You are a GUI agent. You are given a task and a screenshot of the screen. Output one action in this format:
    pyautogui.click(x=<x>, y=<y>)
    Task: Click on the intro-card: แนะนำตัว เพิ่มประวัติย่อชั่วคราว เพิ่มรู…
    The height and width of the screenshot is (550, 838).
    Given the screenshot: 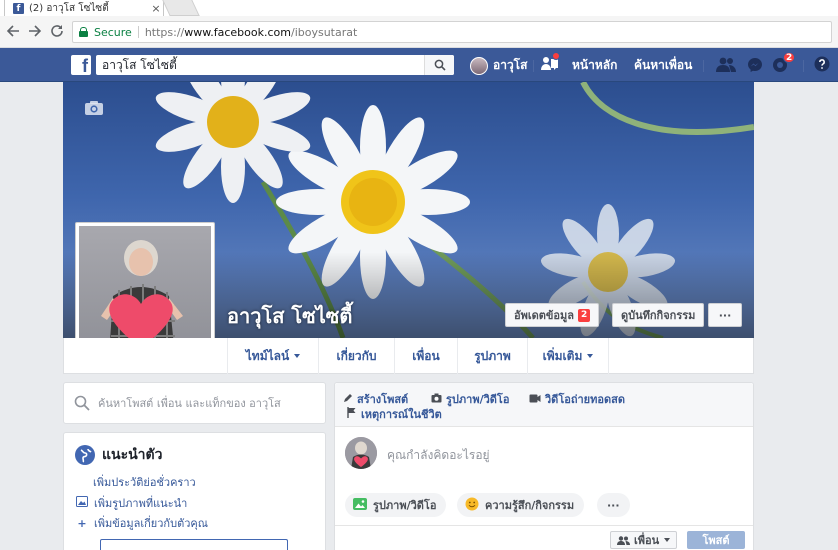 What is the action you would take?
    pyautogui.click(x=194, y=491)
    